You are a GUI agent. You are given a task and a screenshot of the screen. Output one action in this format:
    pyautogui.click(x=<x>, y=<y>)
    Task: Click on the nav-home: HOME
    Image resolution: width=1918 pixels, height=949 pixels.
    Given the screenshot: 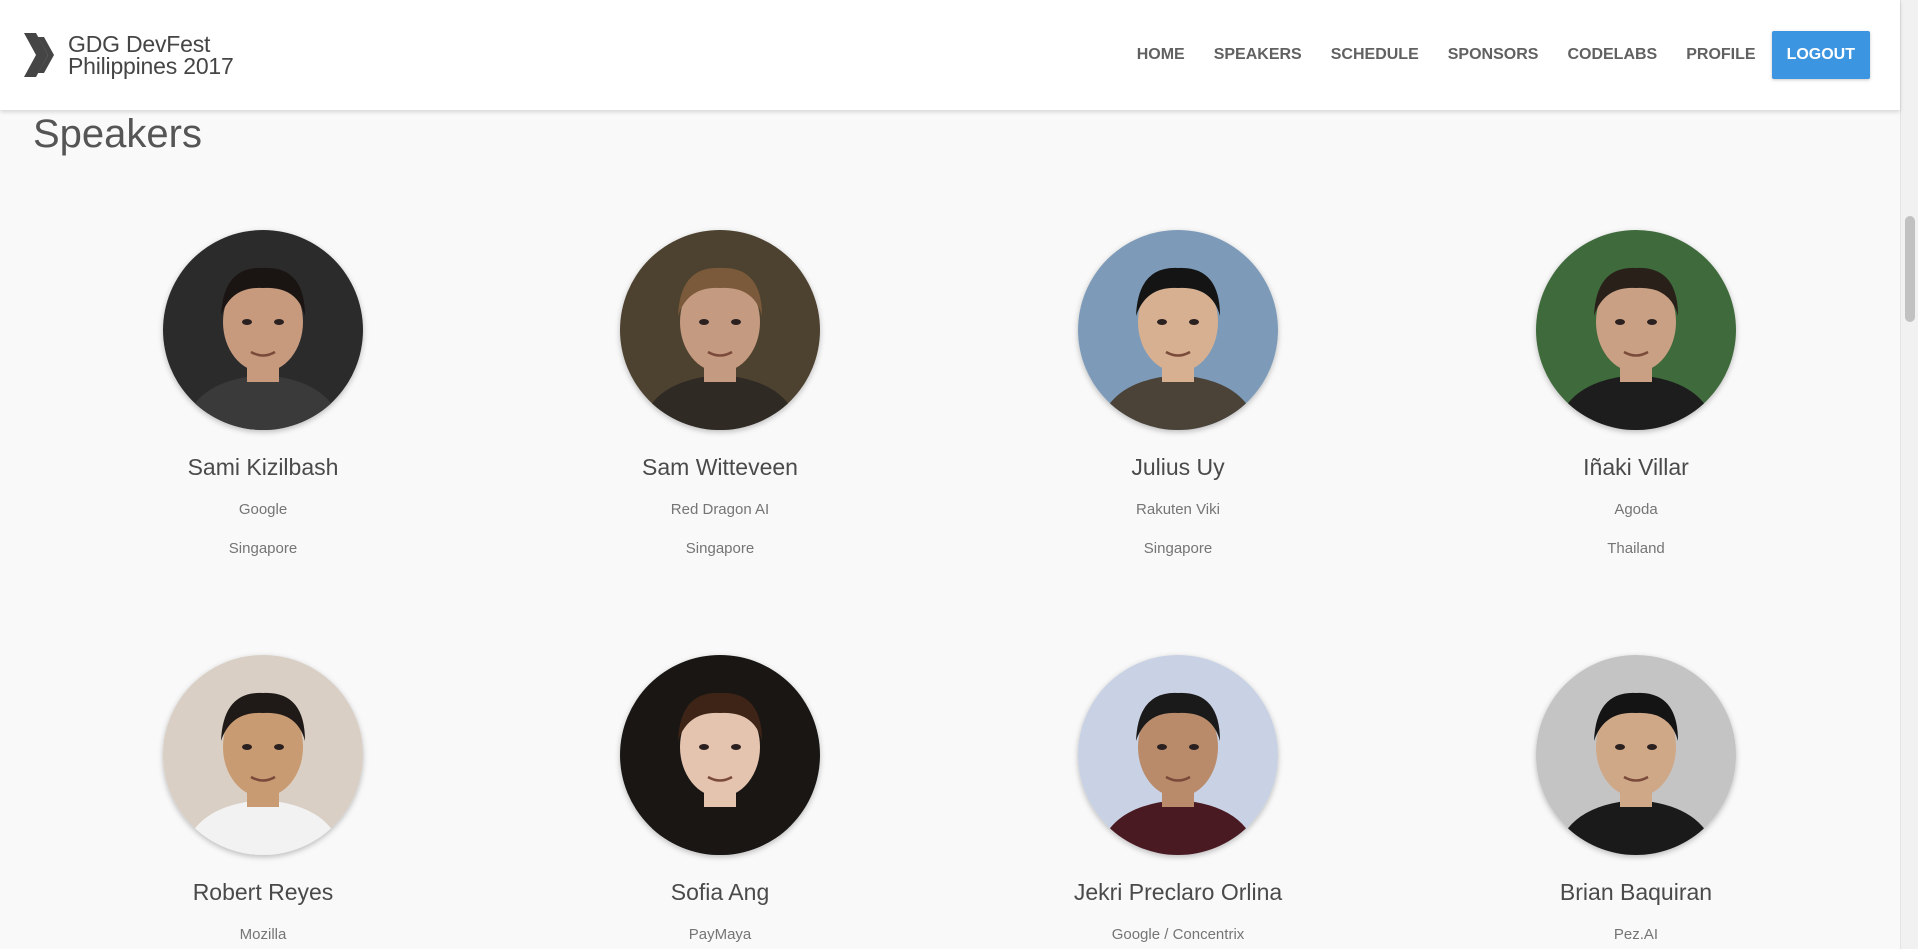 What is the action you would take?
    pyautogui.click(x=1161, y=55)
    